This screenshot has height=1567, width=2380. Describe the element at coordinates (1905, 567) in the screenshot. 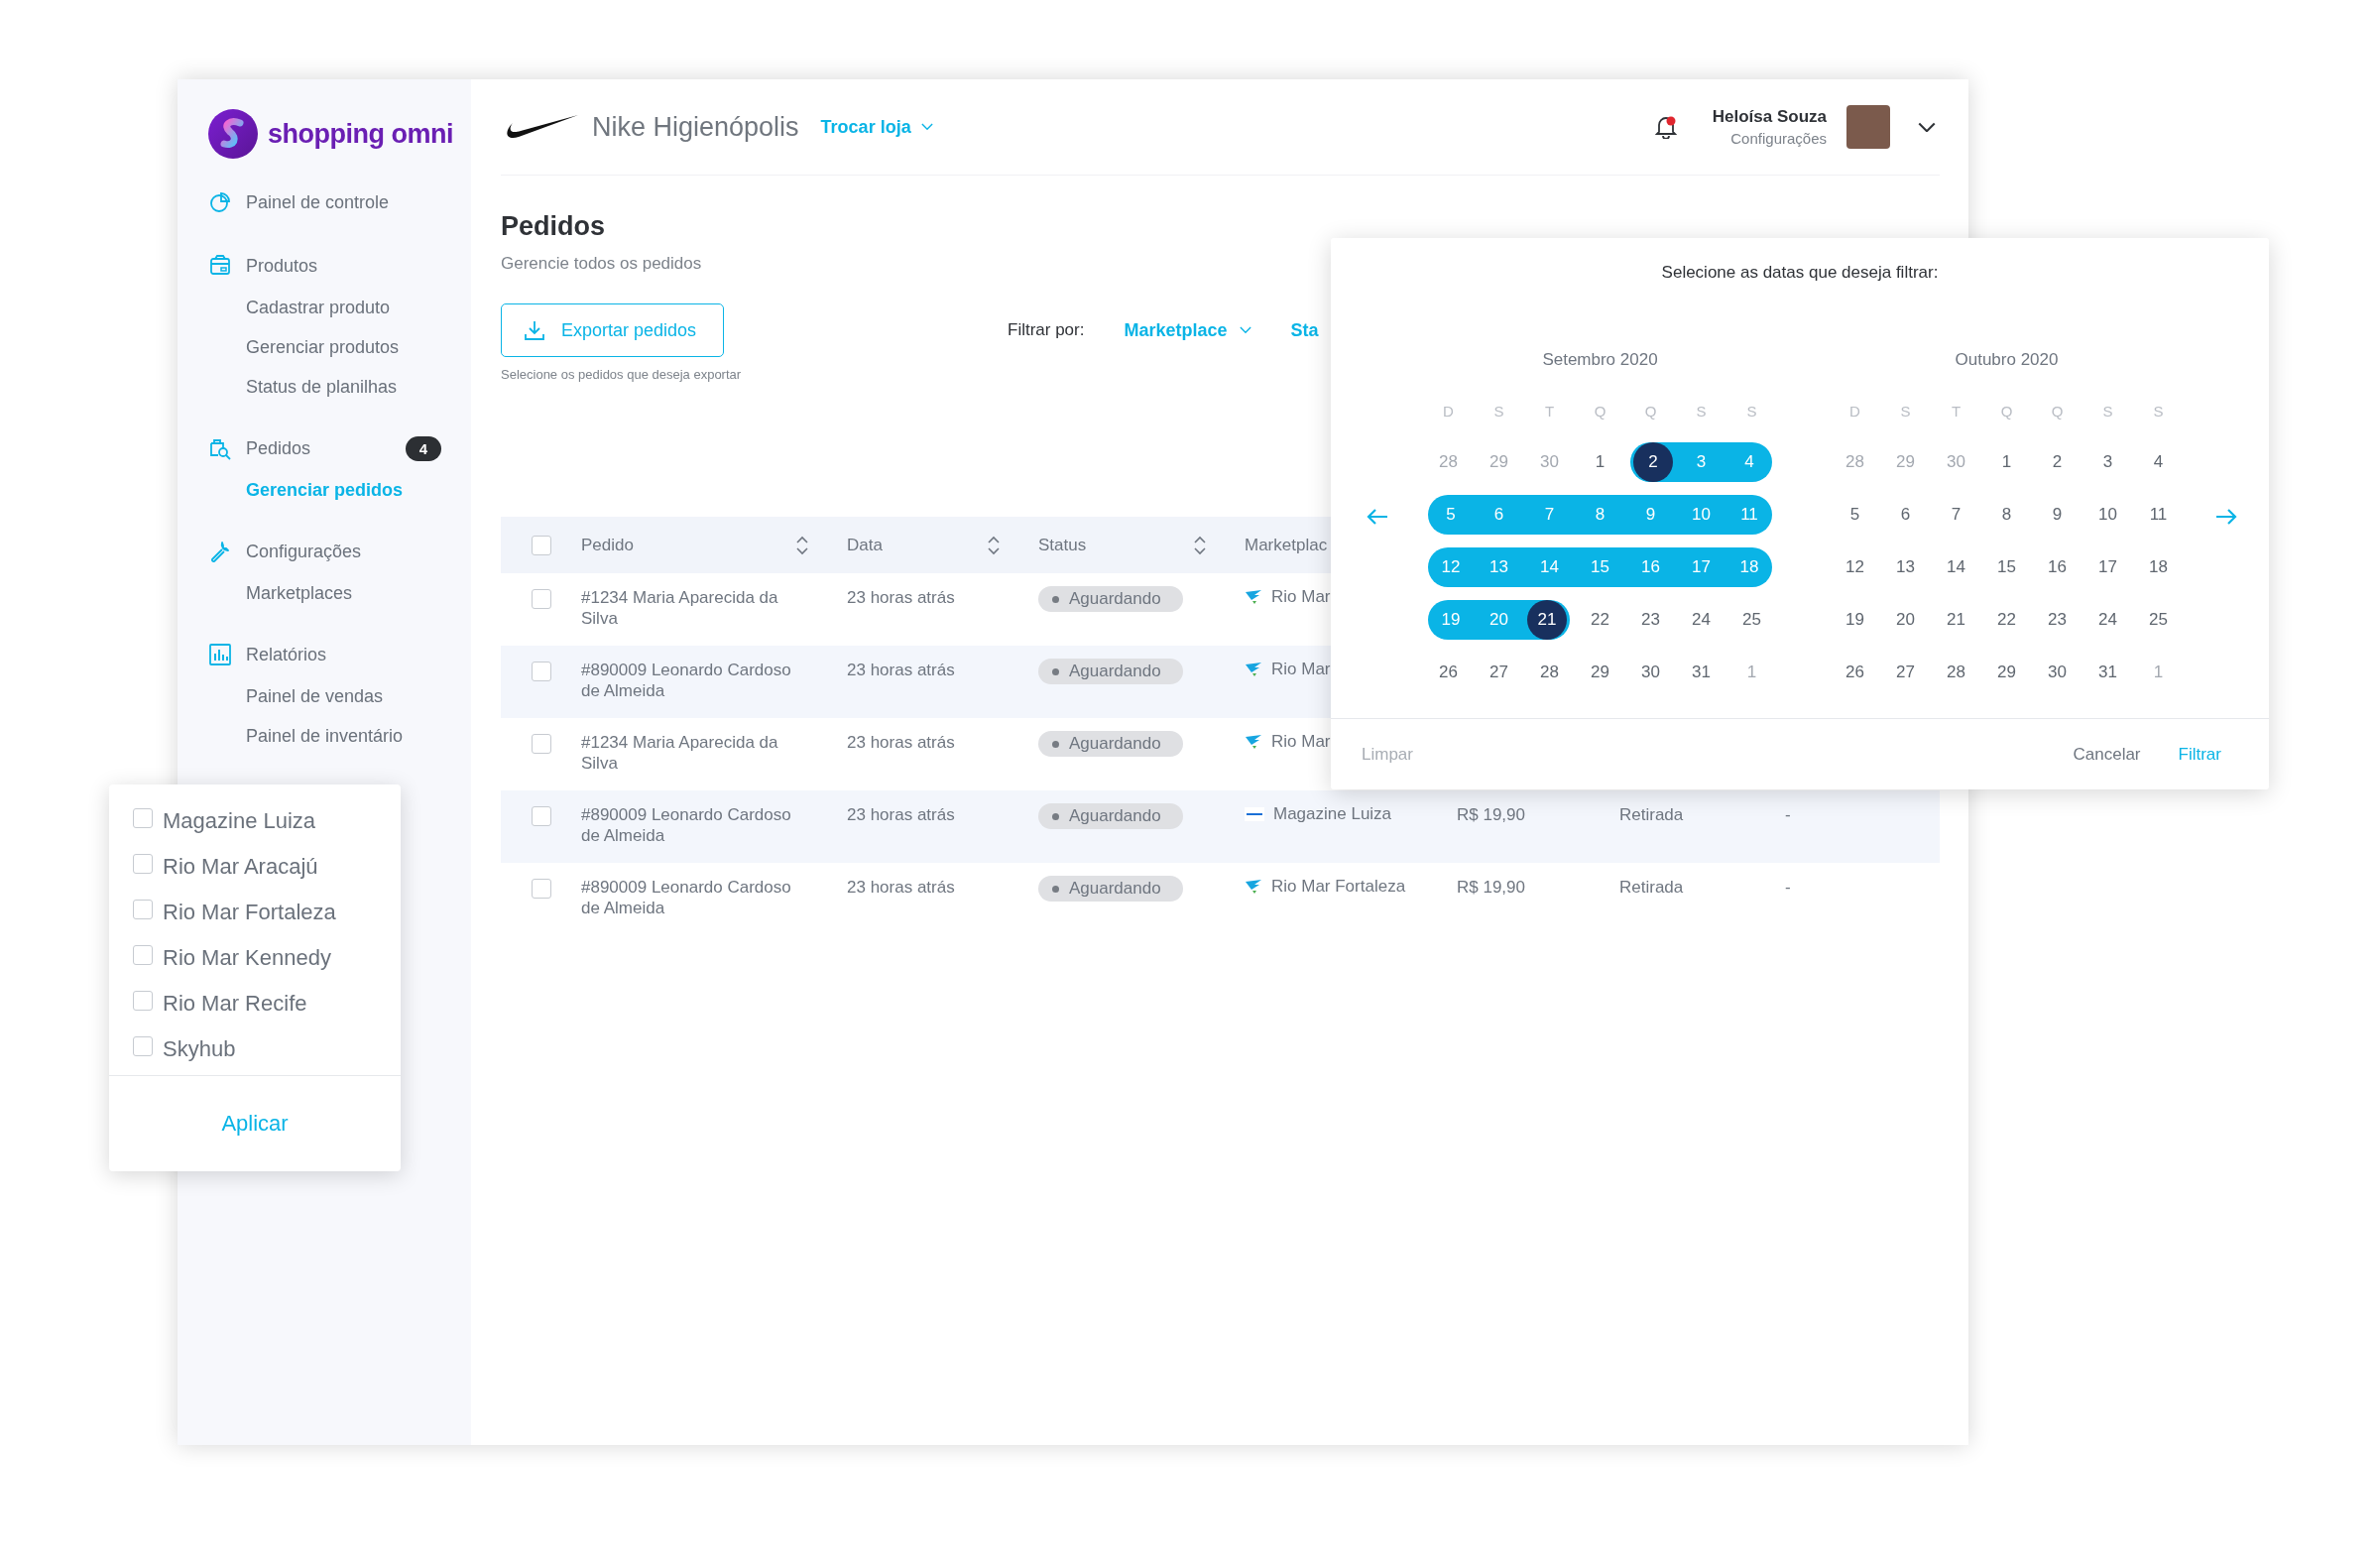

I see `calendar-day: 13` at that location.